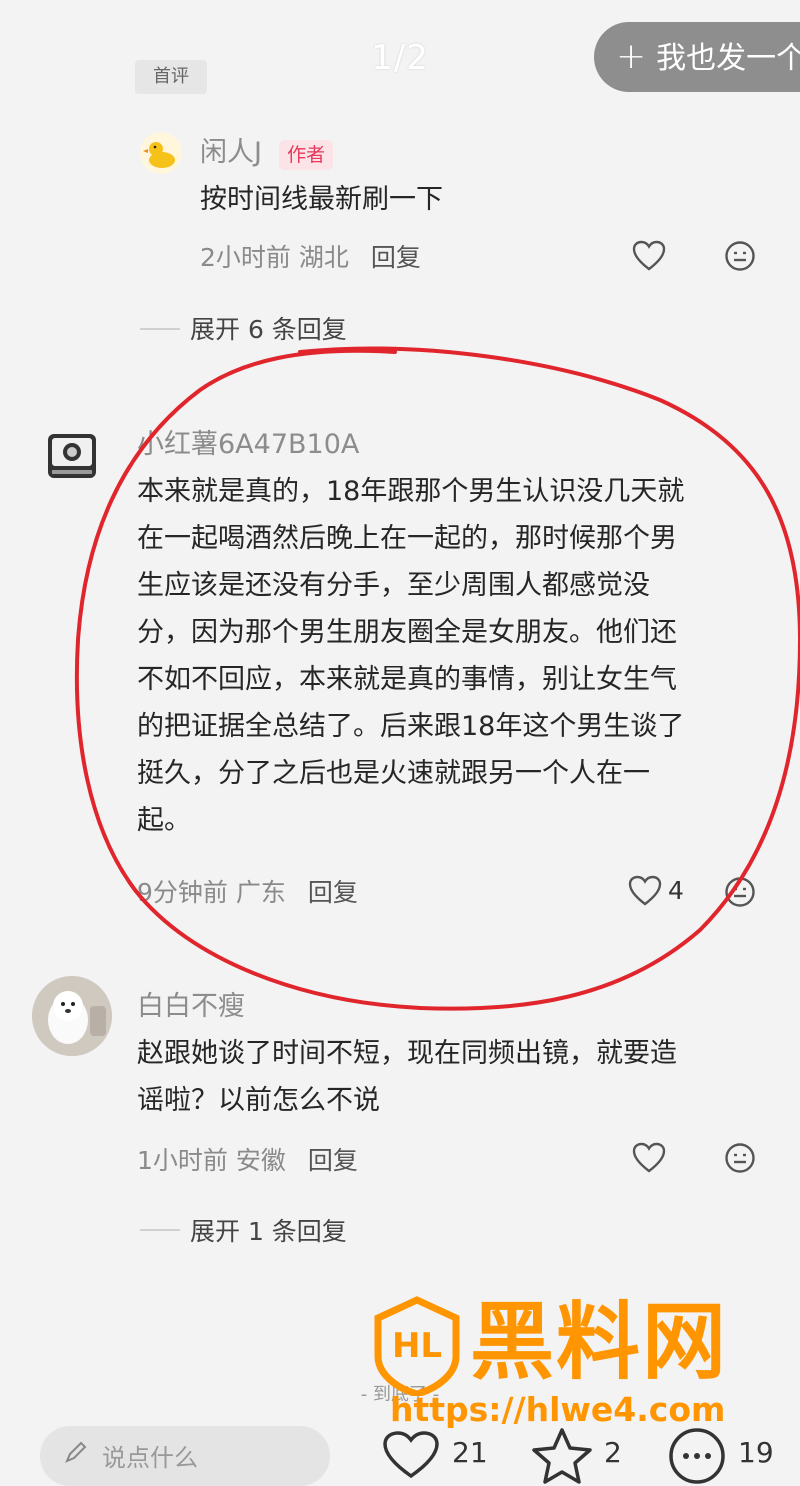 Image resolution: width=800 pixels, height=1486 pixels. Describe the element at coordinates (562, 1456) in the screenshot. I see `star-icon` at that location.